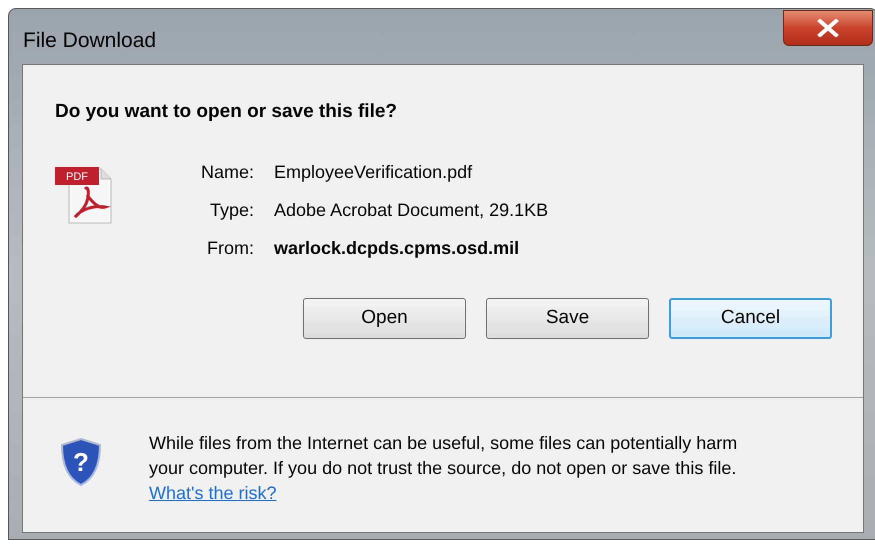 The image size is (875, 544). Describe the element at coordinates (231, 210) in the screenshot. I see `field-label: Type:` at that location.